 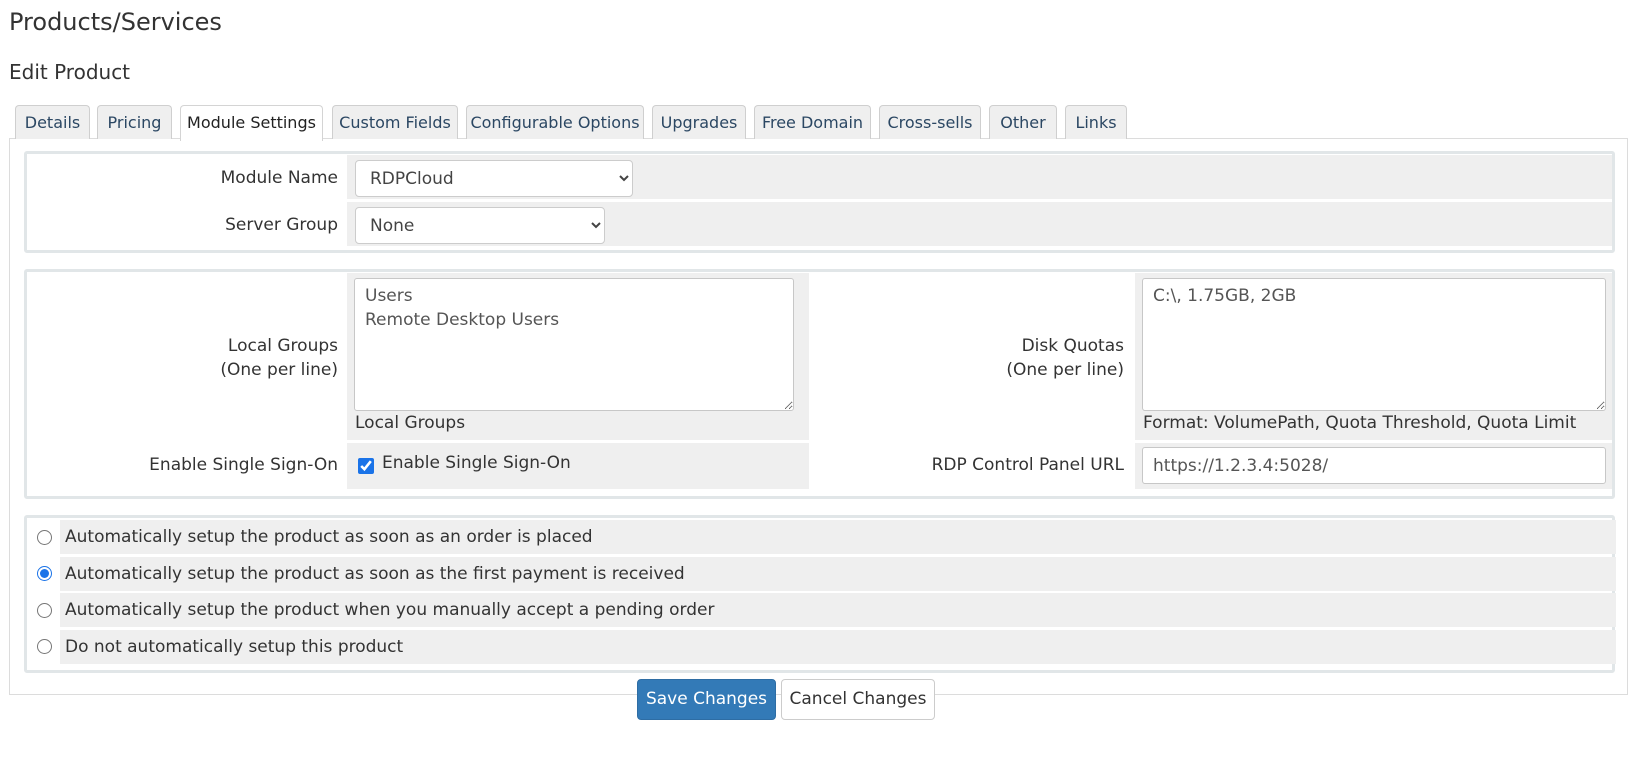 I want to click on cancel-changes-button: Cancel Changes, so click(x=858, y=699).